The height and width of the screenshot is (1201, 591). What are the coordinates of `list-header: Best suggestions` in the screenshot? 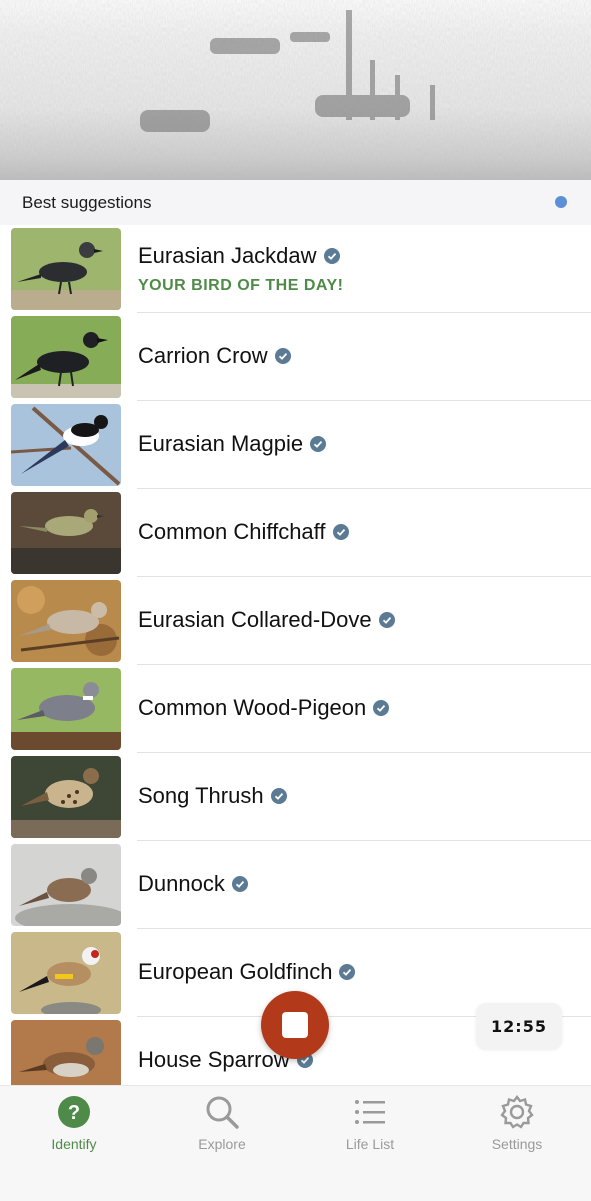 It's located at (295, 202).